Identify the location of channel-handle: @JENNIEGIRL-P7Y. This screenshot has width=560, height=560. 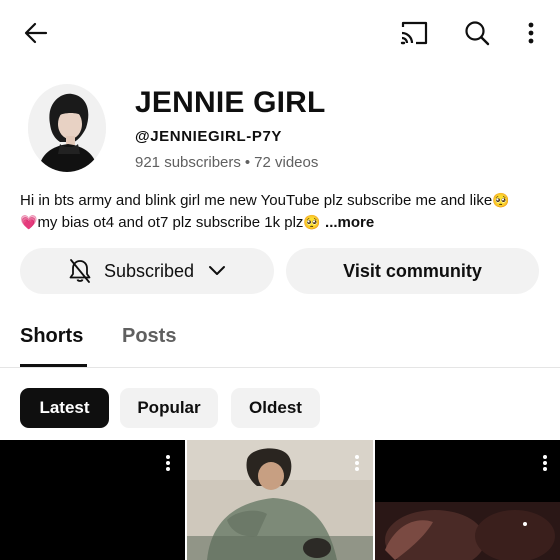
(208, 136).